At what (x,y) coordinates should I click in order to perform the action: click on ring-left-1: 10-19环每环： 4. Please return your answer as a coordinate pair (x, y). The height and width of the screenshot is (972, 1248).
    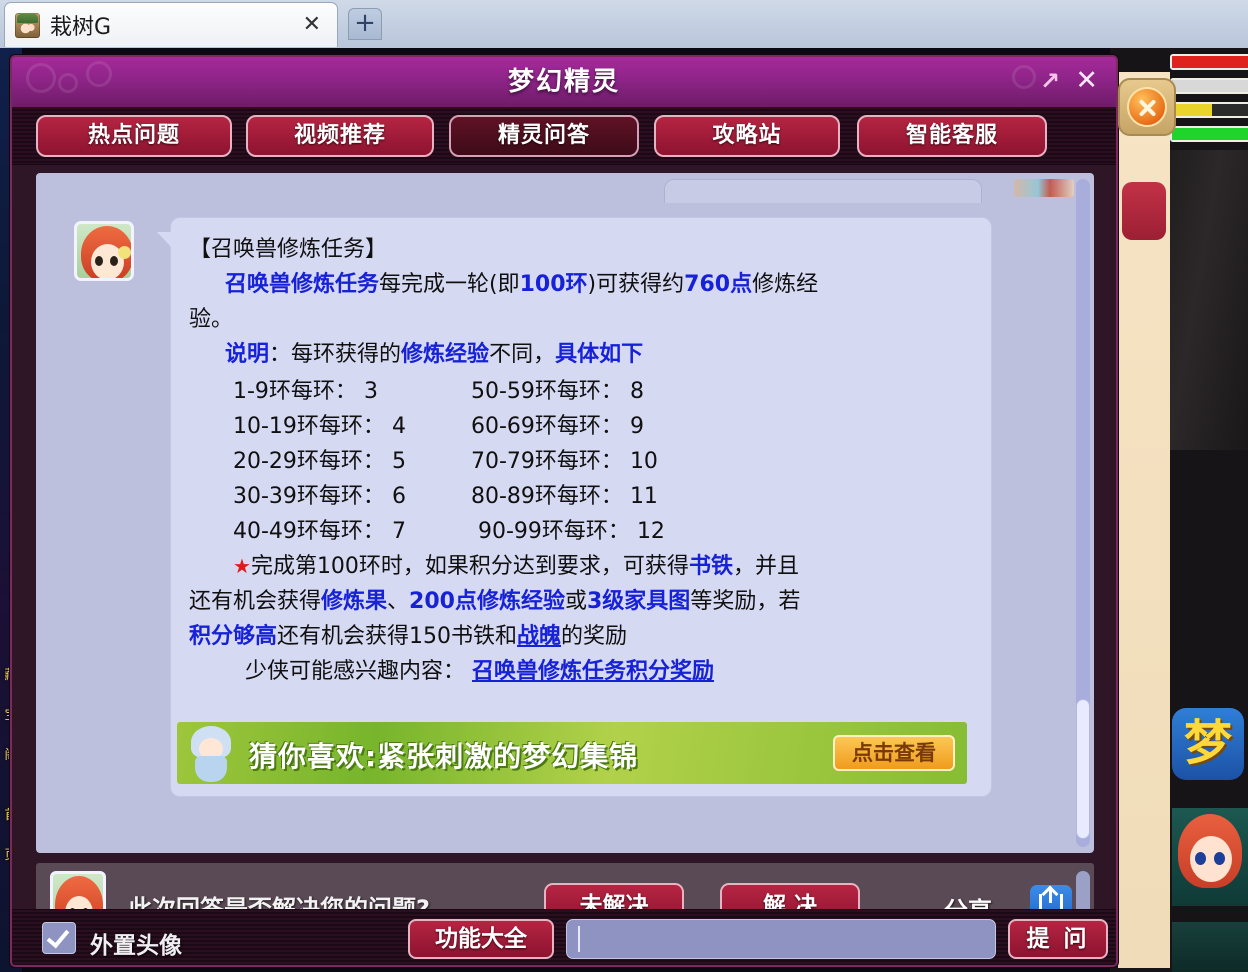
    Looking at the image, I should click on (330, 426).